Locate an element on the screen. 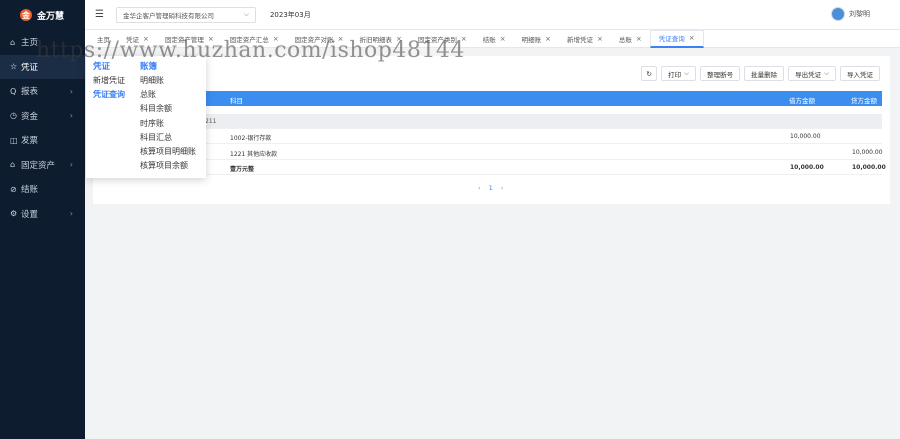 This screenshot has width=900, height=439. sidebar-item-label: 主页 is located at coordinates (30, 43).